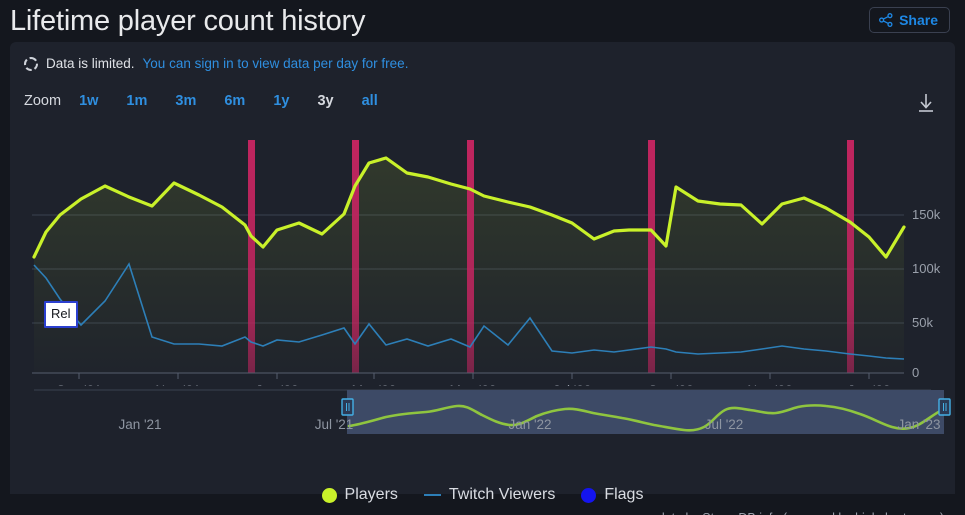 The width and height of the screenshot is (965, 515). I want to click on share-button: Share, so click(909, 20).